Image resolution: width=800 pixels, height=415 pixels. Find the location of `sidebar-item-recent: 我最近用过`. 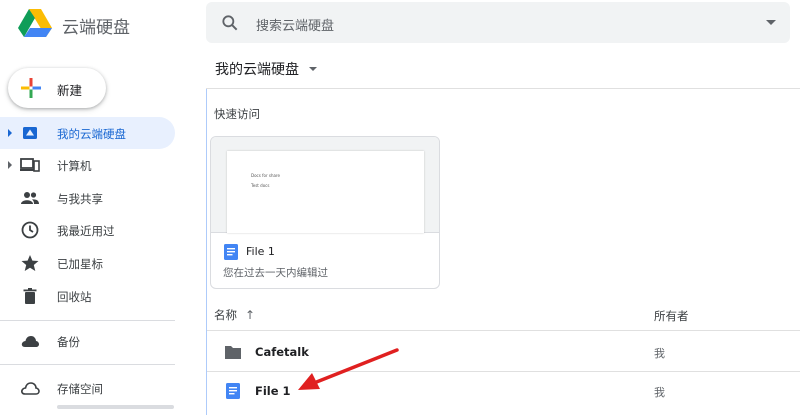

sidebar-item-recent: 我最近用过 is located at coordinates (87, 230).